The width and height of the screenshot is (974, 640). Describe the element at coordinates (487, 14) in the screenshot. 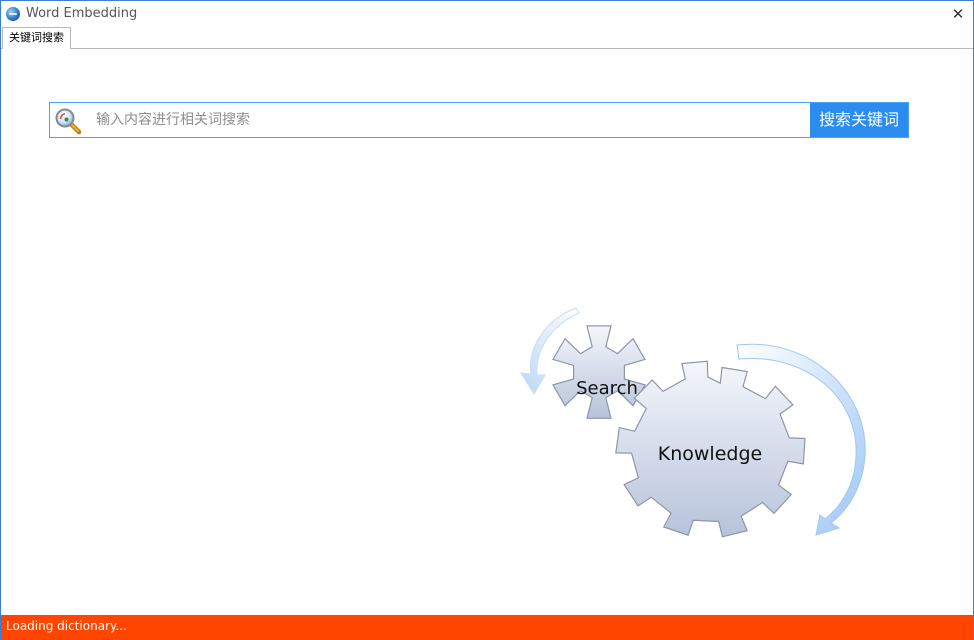

I see `title-bar: Word Embedding ✕` at that location.